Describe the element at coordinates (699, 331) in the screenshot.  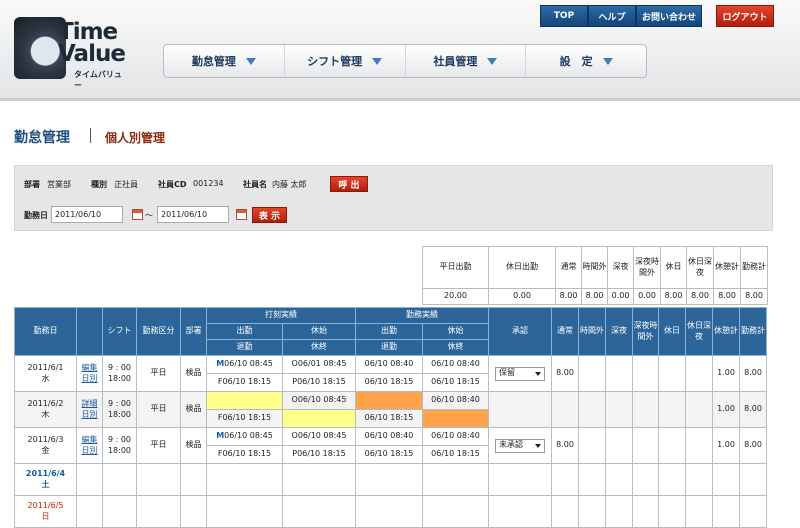
I see `col-holiday-night: 休日深夜` at that location.